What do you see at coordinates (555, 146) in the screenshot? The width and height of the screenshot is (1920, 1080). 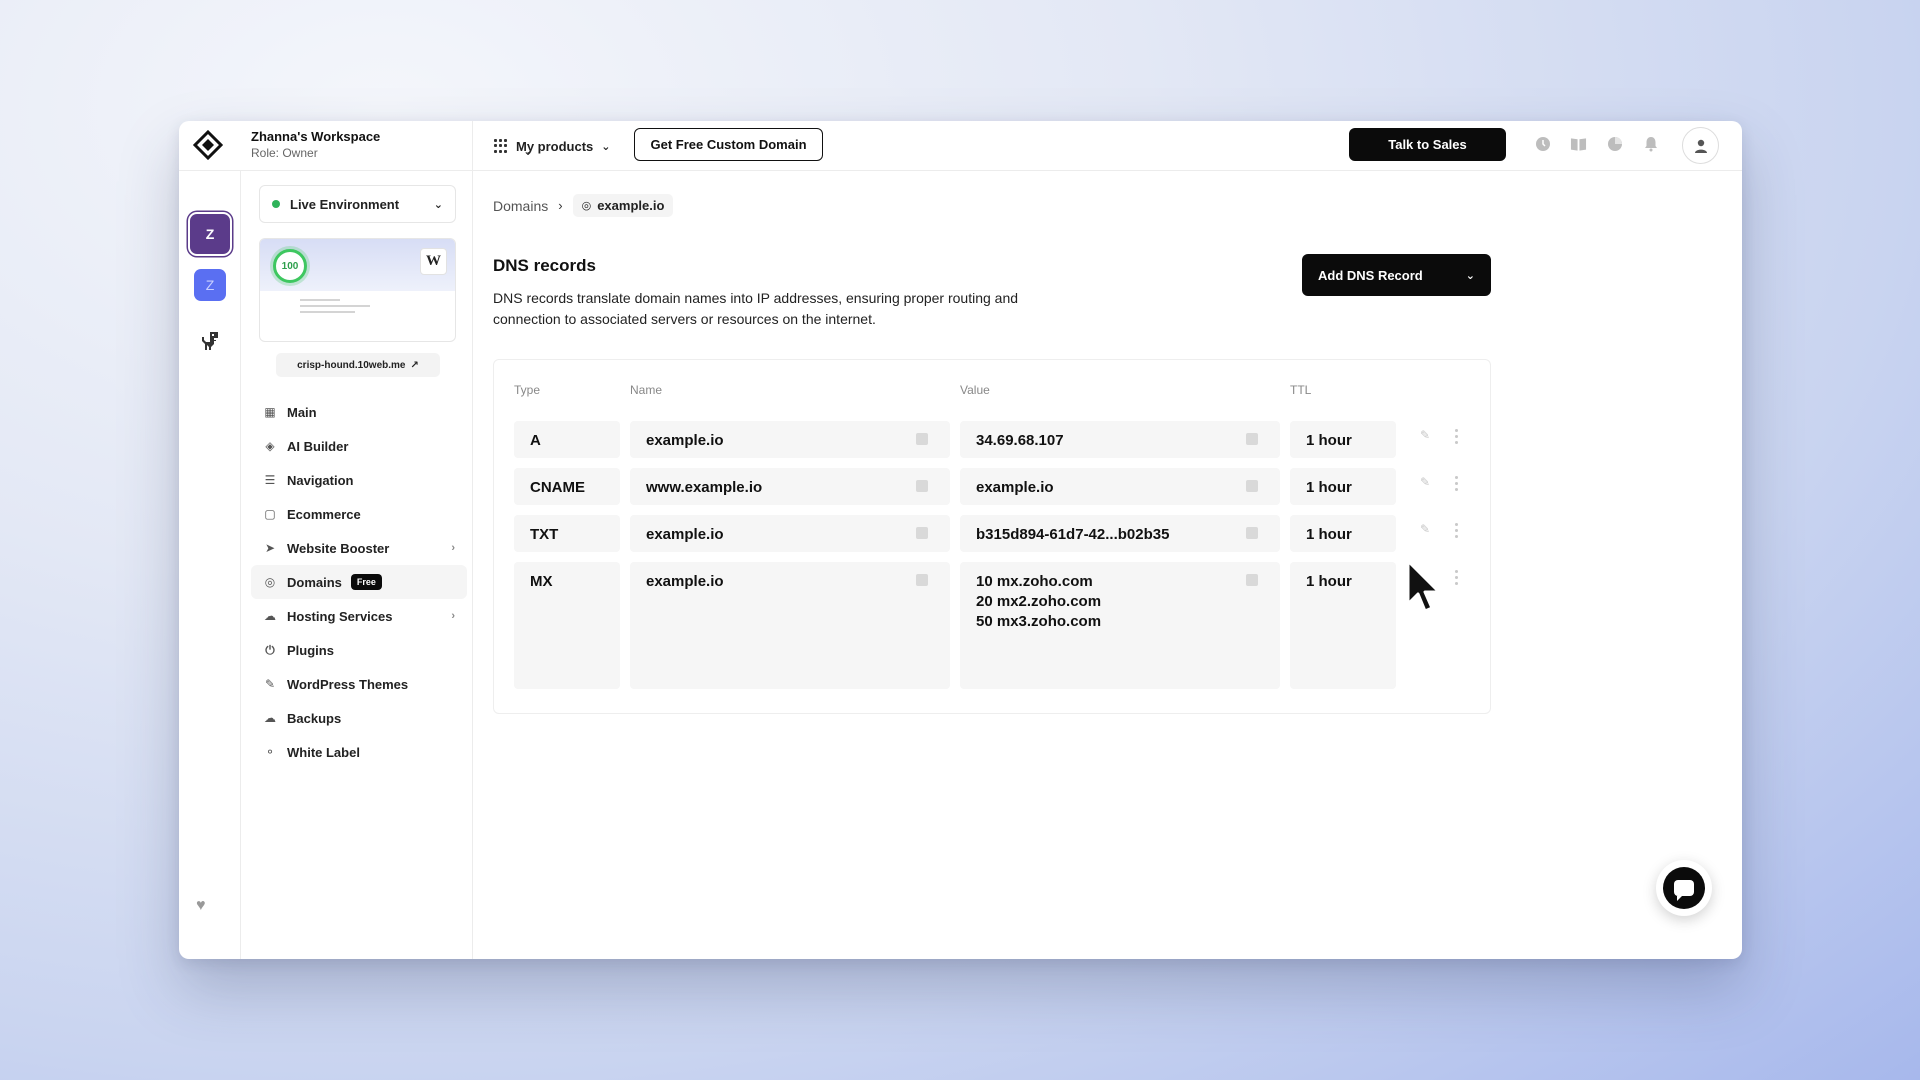 I see `my-products-label: My products` at bounding box center [555, 146].